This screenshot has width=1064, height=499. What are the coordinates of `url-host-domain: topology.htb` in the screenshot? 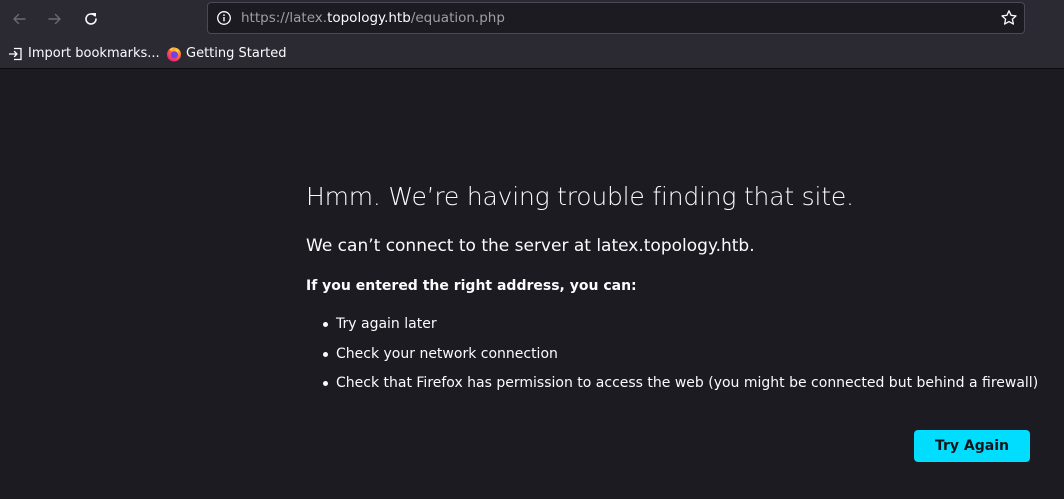 It's located at (369, 18).